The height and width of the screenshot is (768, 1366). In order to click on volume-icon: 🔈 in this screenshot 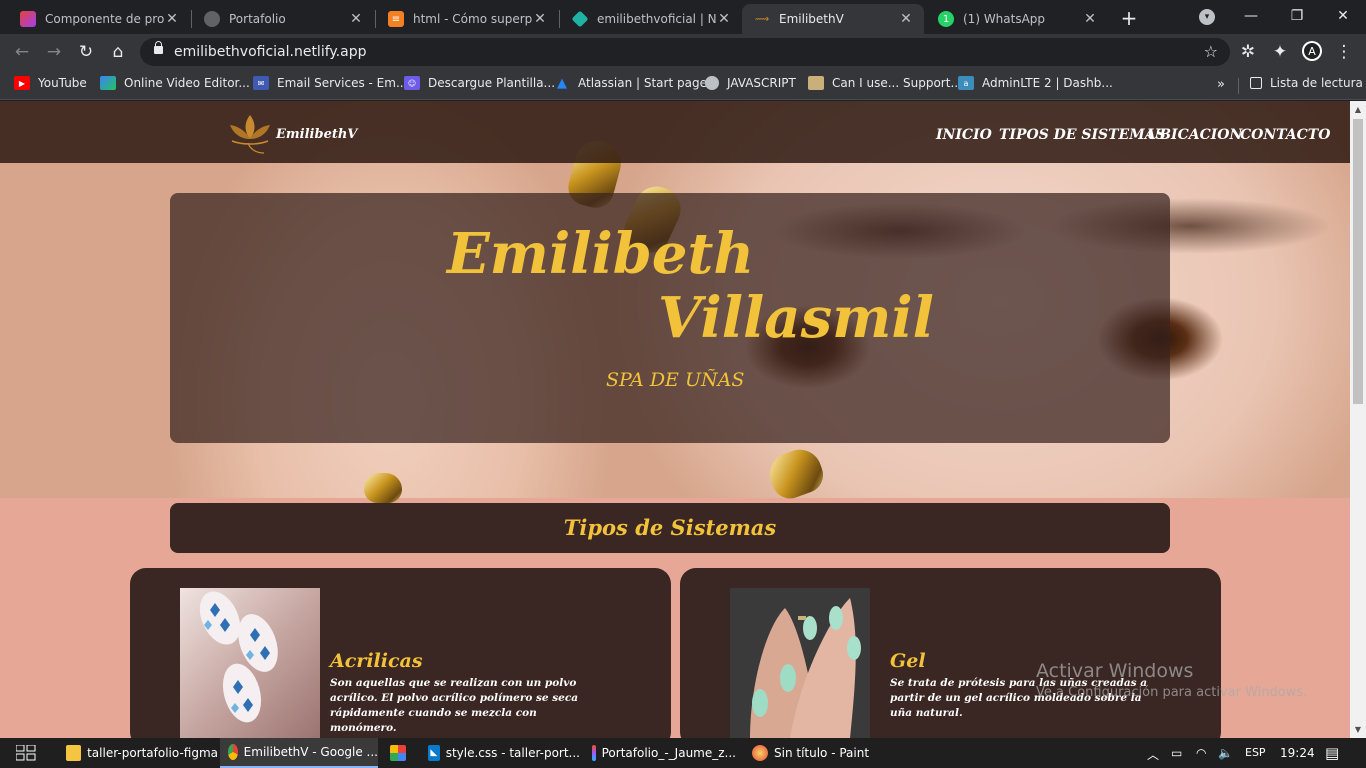, I will do `click(1225, 753)`.